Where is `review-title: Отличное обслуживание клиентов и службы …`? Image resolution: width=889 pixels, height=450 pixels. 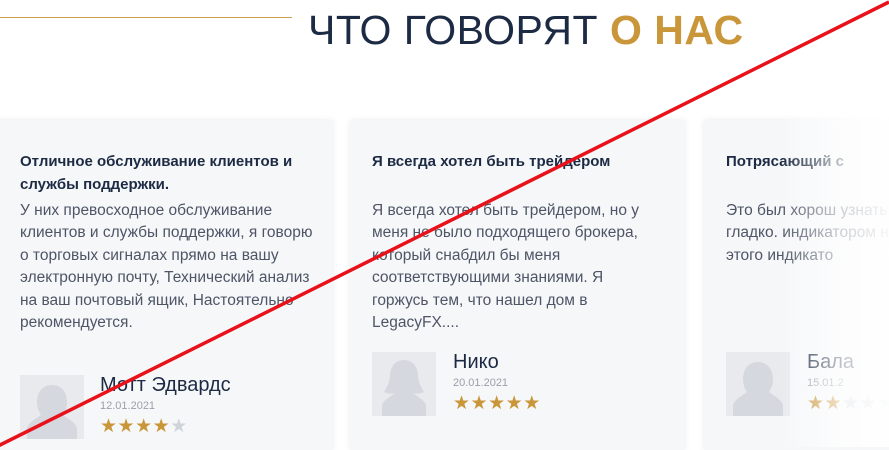
review-title: Отличное обслуживание клиентов и службы … is located at coordinates (156, 173).